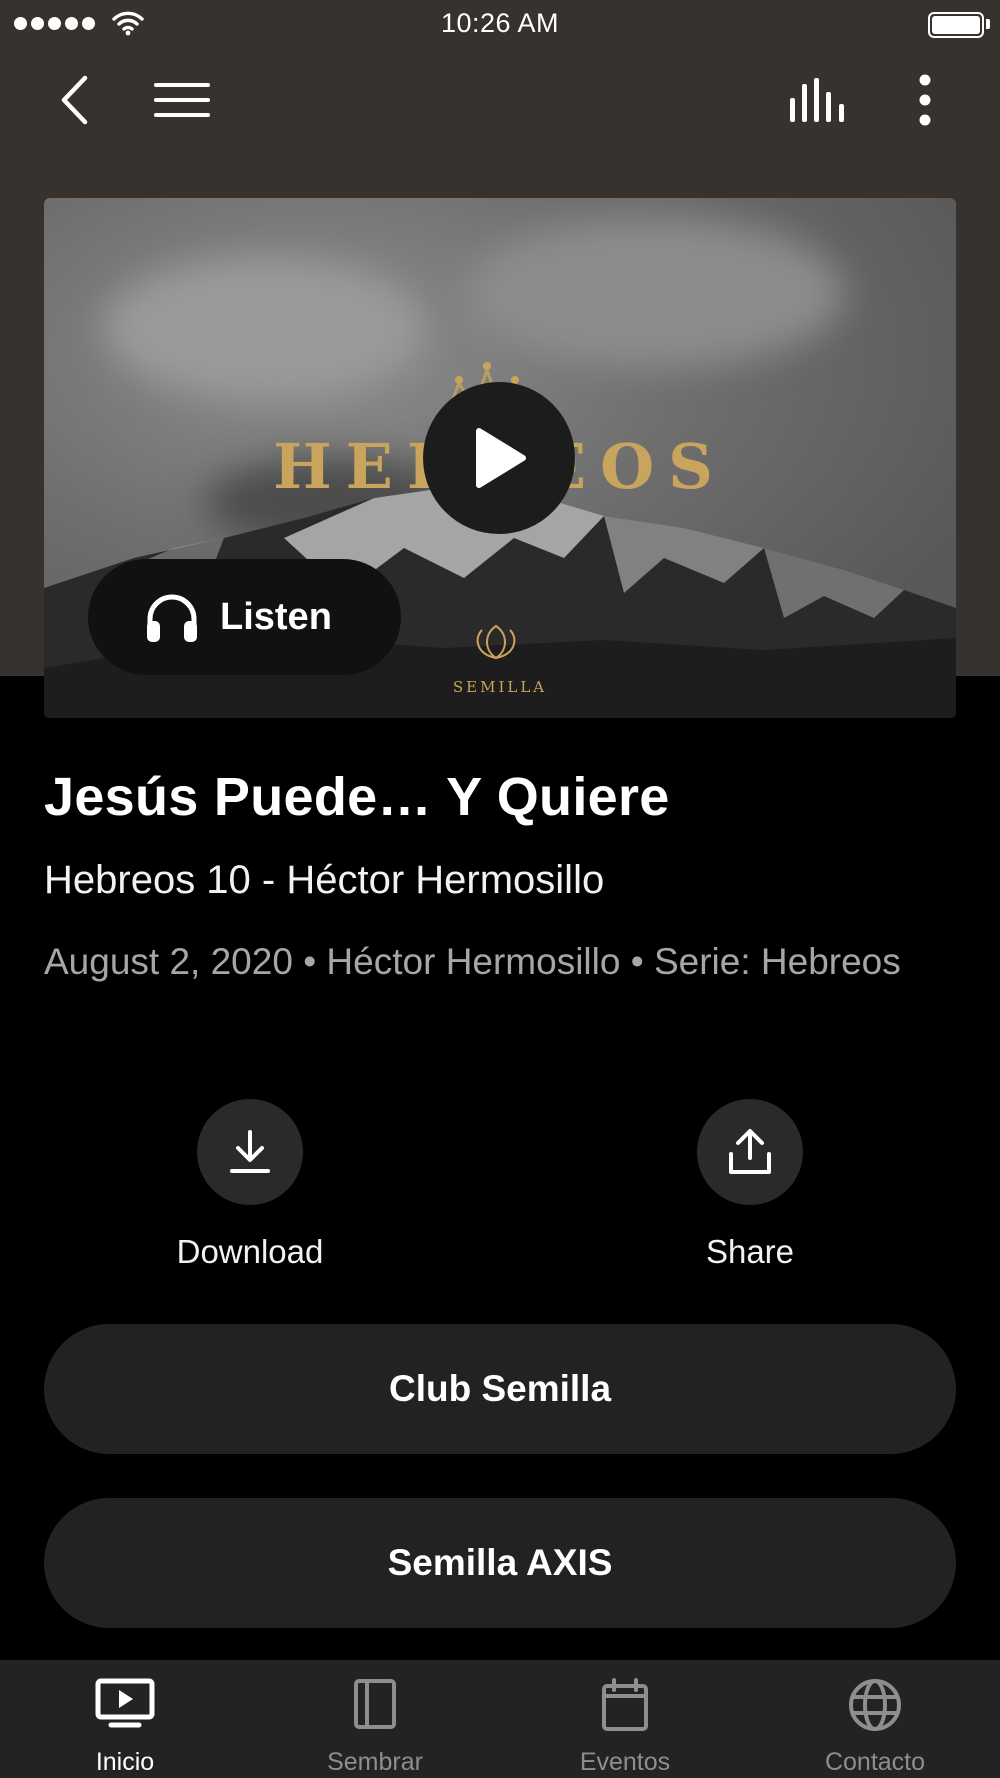  I want to click on tab-contacto: Contacto, so click(875, 1719).